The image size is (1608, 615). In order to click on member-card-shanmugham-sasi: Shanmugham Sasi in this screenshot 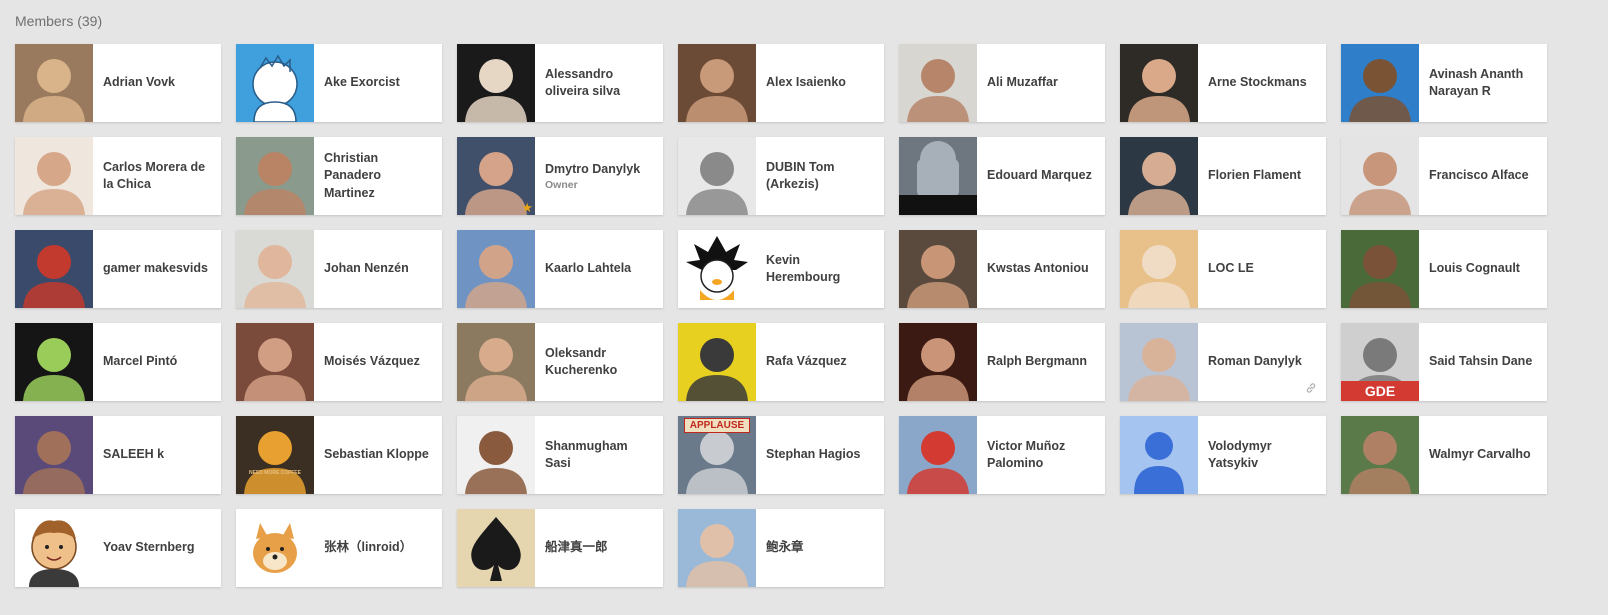, I will do `click(560, 455)`.